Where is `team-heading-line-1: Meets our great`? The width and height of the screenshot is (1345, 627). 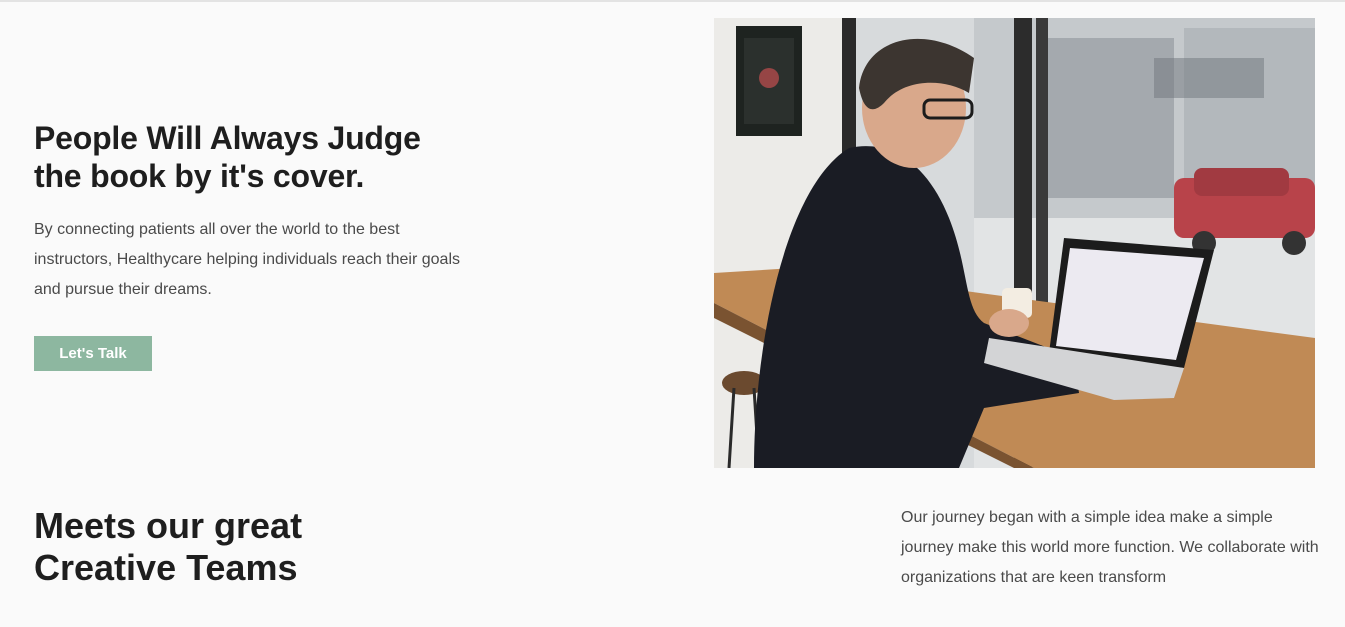
team-heading-line-1: Meets our great is located at coordinates (168, 525).